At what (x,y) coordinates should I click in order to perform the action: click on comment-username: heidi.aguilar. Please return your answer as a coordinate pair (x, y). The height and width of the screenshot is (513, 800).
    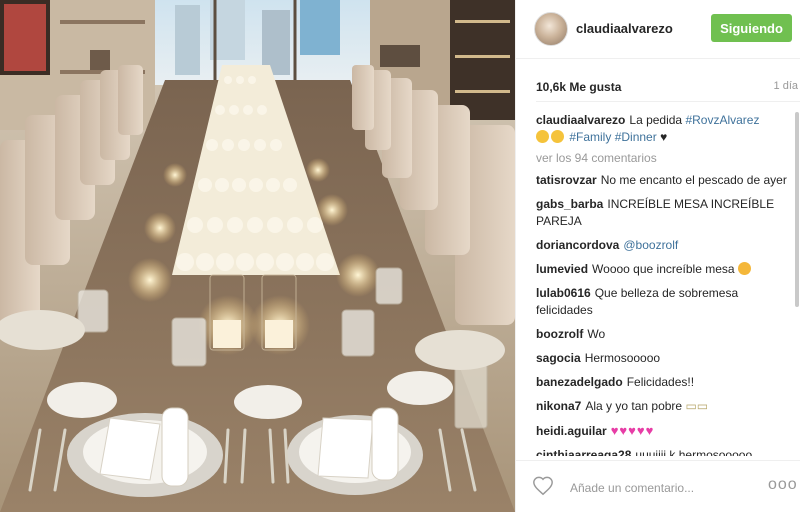
    Looking at the image, I should click on (571, 431).